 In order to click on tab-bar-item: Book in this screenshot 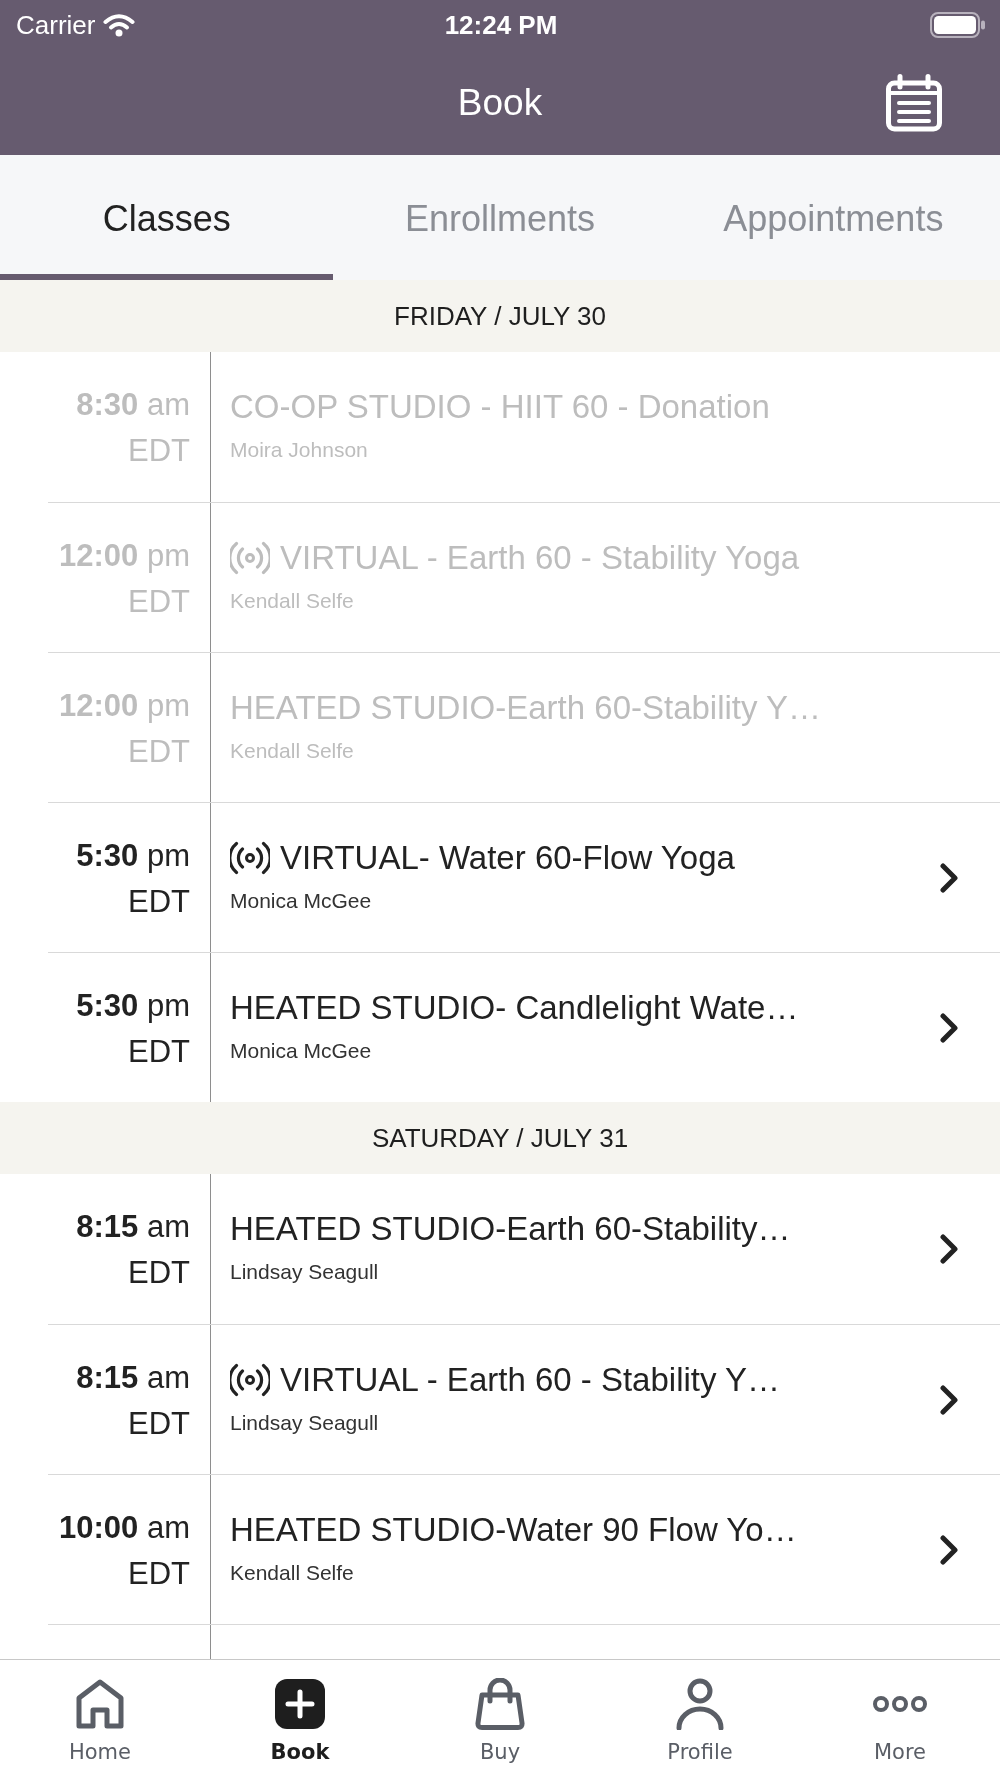, I will do `click(300, 1719)`.